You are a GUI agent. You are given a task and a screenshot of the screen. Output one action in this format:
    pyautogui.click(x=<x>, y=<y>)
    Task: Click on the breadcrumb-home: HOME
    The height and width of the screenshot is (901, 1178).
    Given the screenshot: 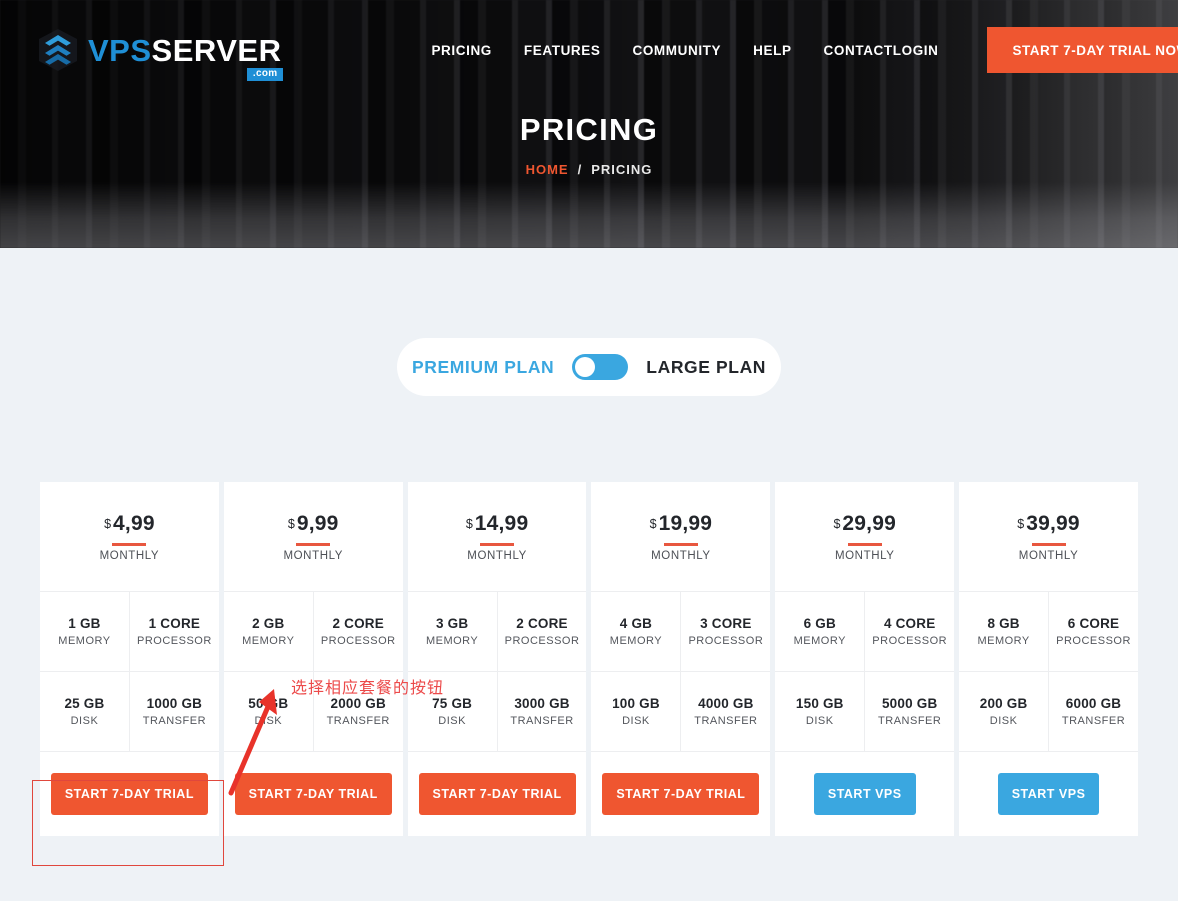 What is the action you would take?
    pyautogui.click(x=547, y=169)
    